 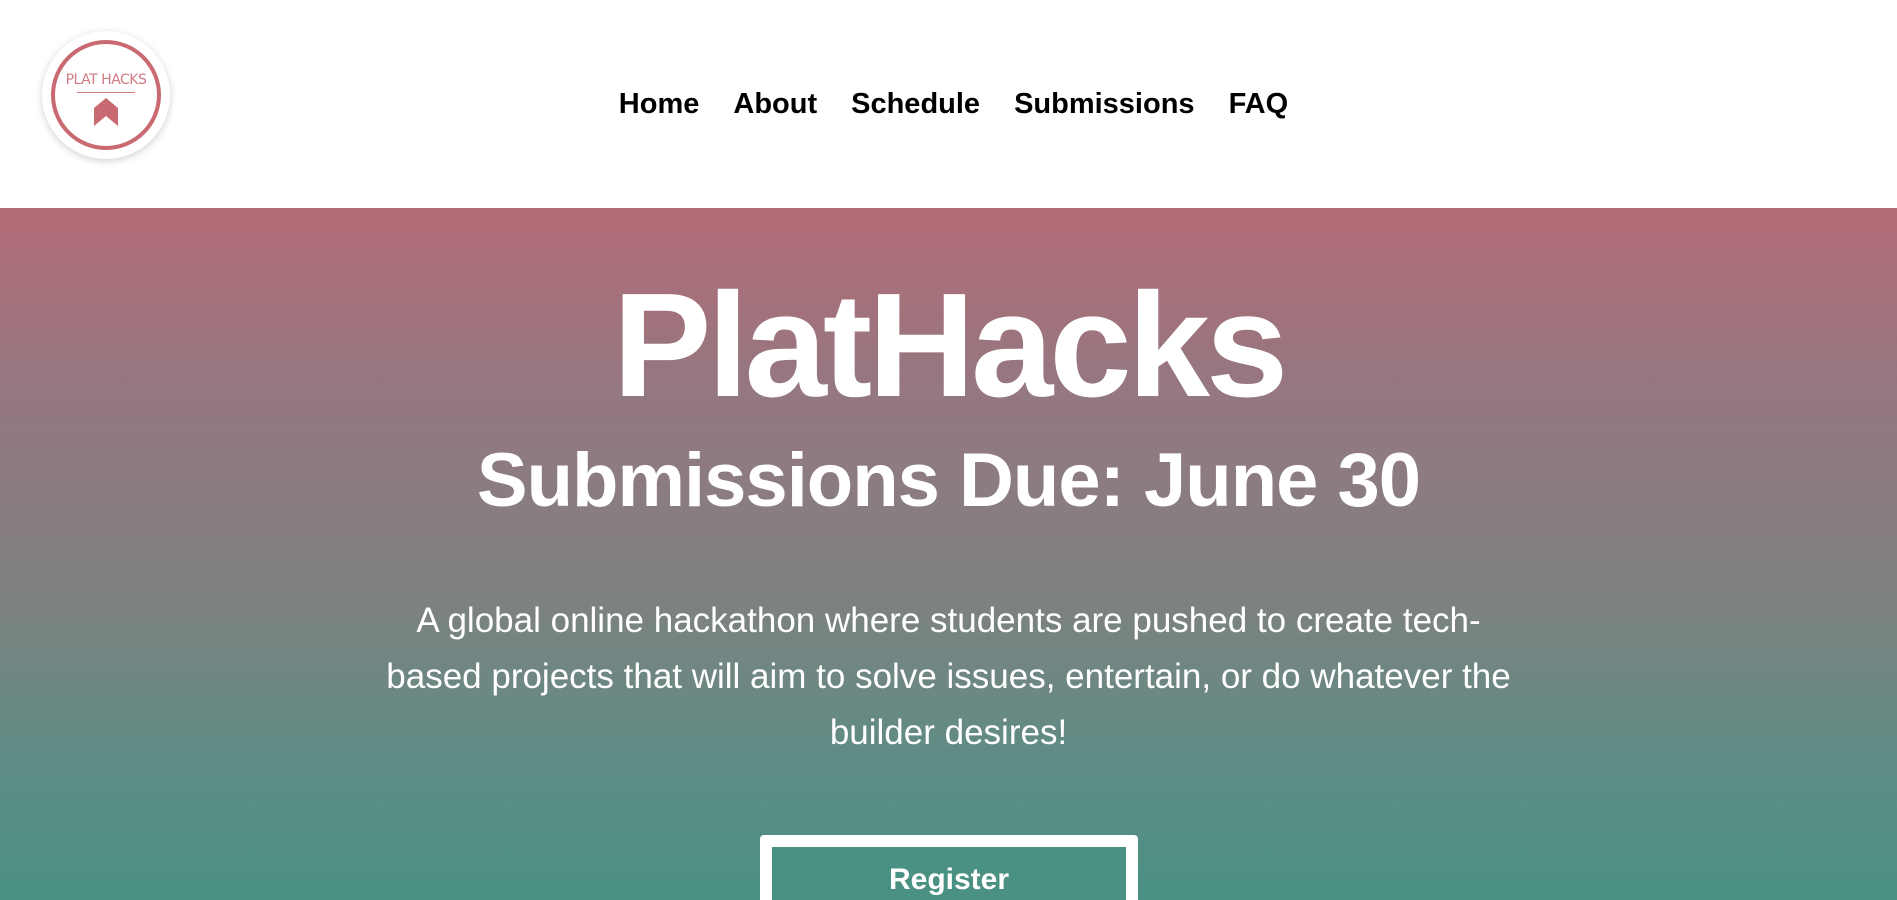 I want to click on nav-about: About, so click(x=775, y=104).